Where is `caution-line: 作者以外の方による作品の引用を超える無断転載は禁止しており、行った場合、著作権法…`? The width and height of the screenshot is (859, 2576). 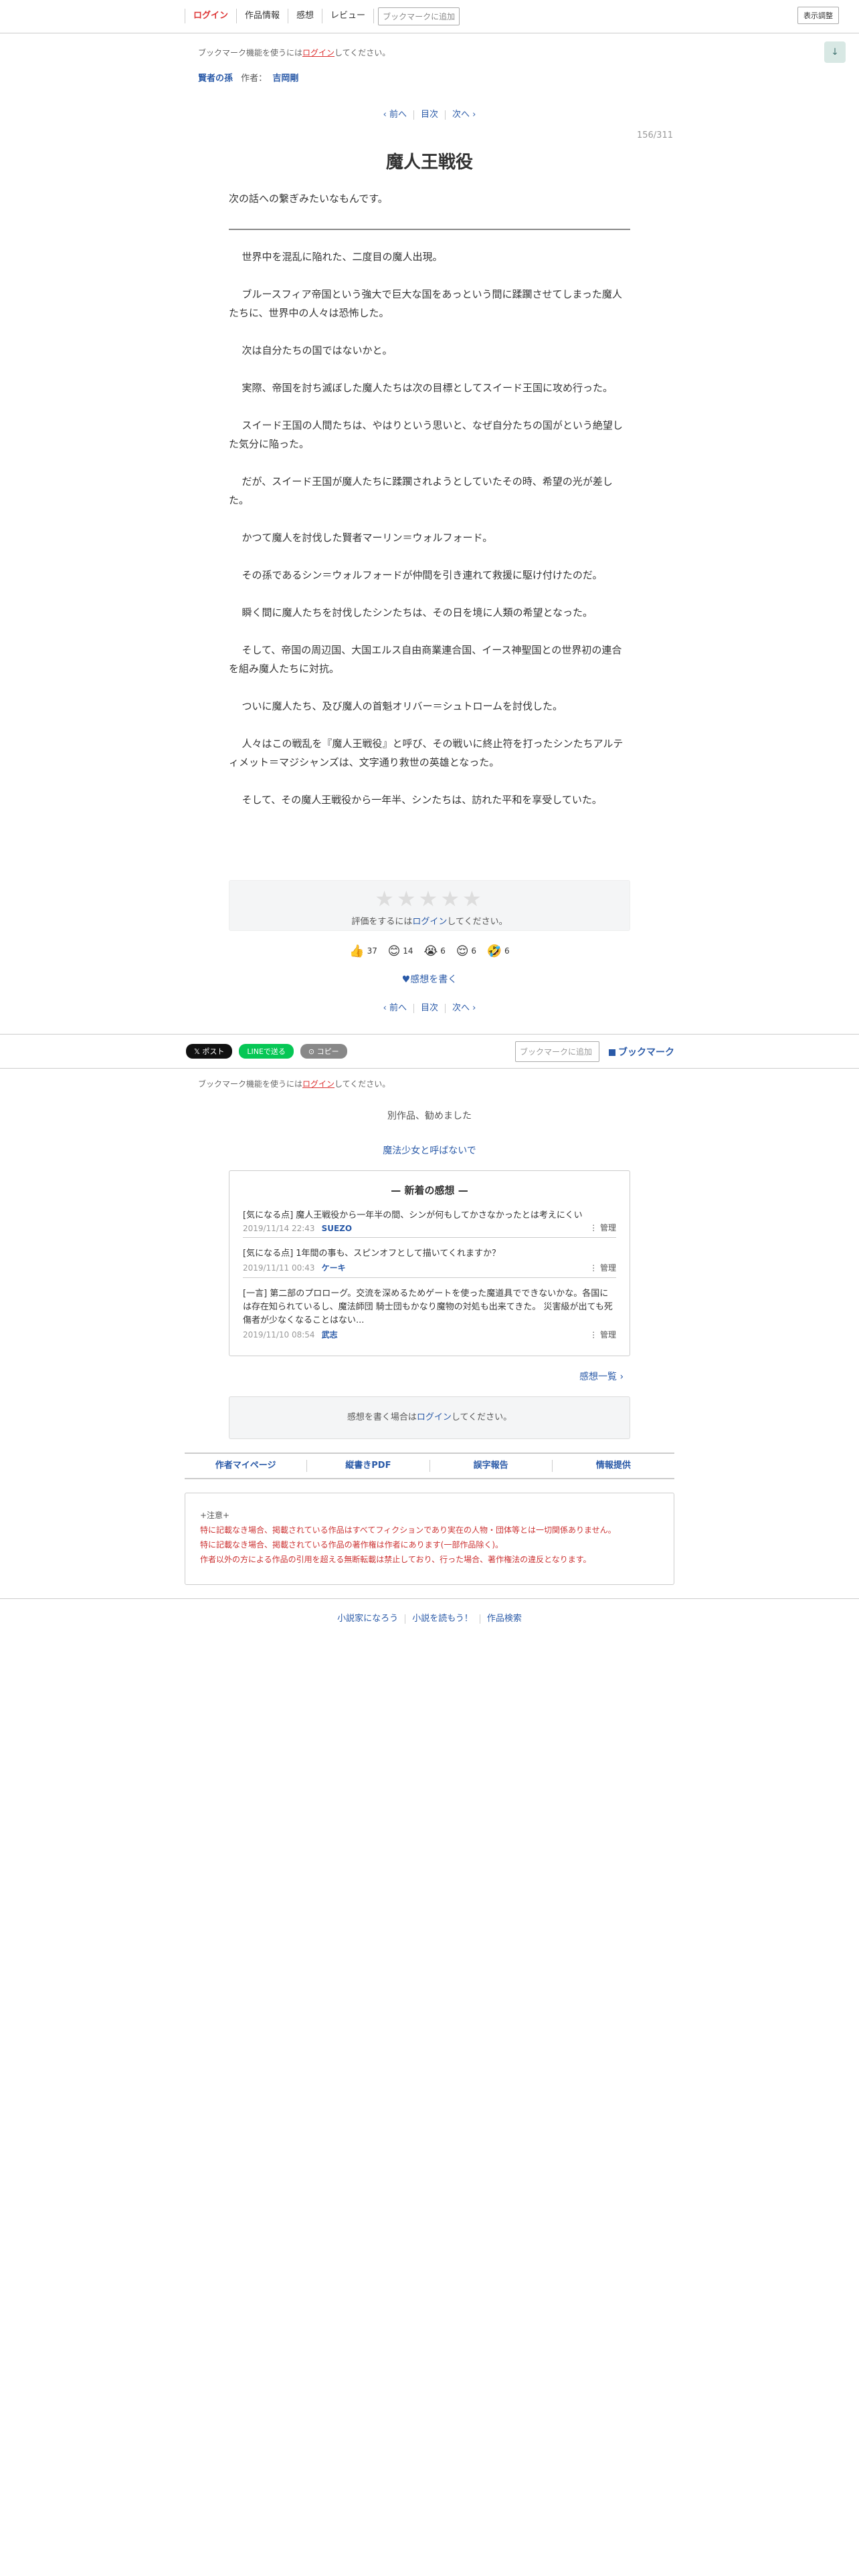 caution-line: 作者以外の方による作品の引用を超える無断転載は禁止しており、行った場合、著作権法… is located at coordinates (395, 1559).